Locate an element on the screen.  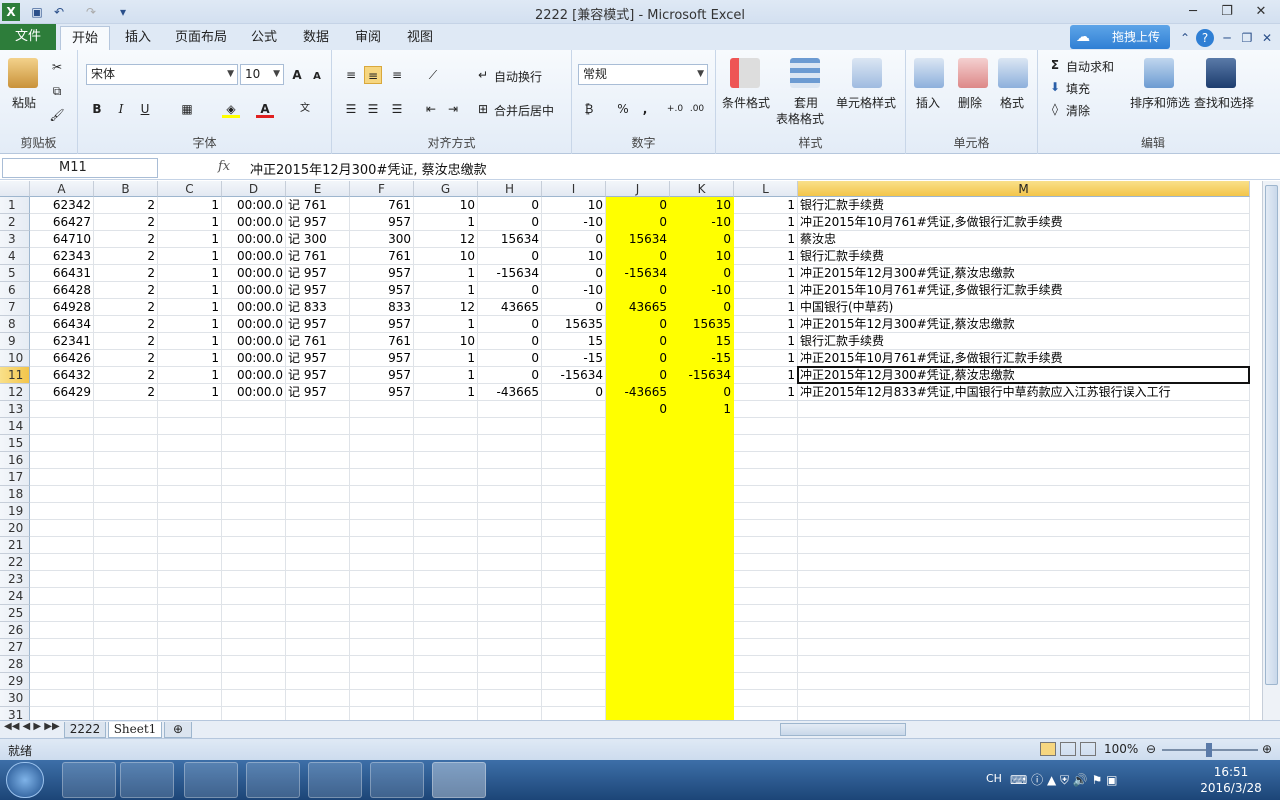
cell: 43665 is located at coordinates (510, 307).